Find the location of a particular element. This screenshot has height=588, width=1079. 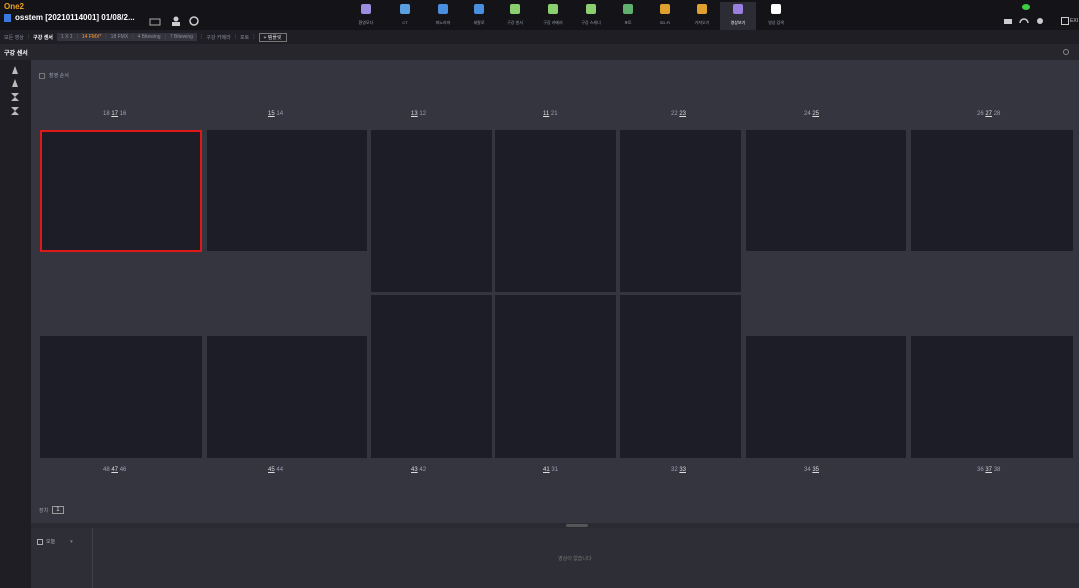

module-tab-4: 구강 센서 is located at coordinates (515, 16).